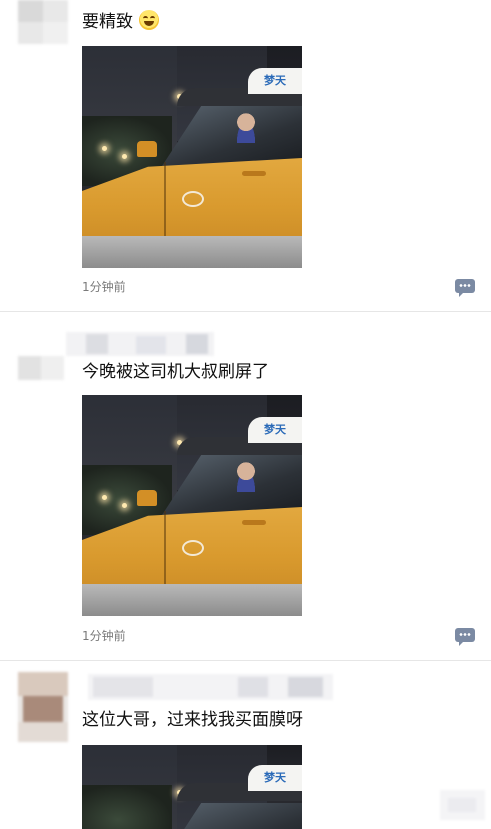 The height and width of the screenshot is (829, 491). What do you see at coordinates (462, 805) in the screenshot?
I see `watermark` at bounding box center [462, 805].